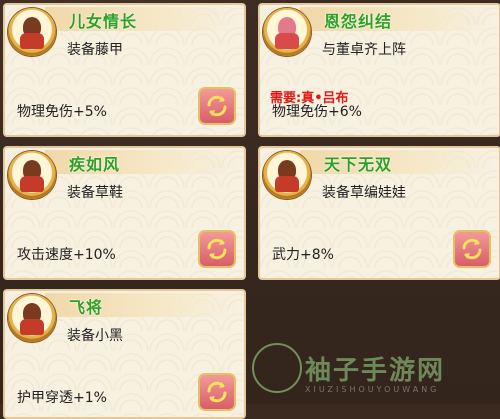 The height and width of the screenshot is (419, 500). What do you see at coordinates (375, 371) in the screenshot?
I see `watermark-text: 袖子手游网` at bounding box center [375, 371].